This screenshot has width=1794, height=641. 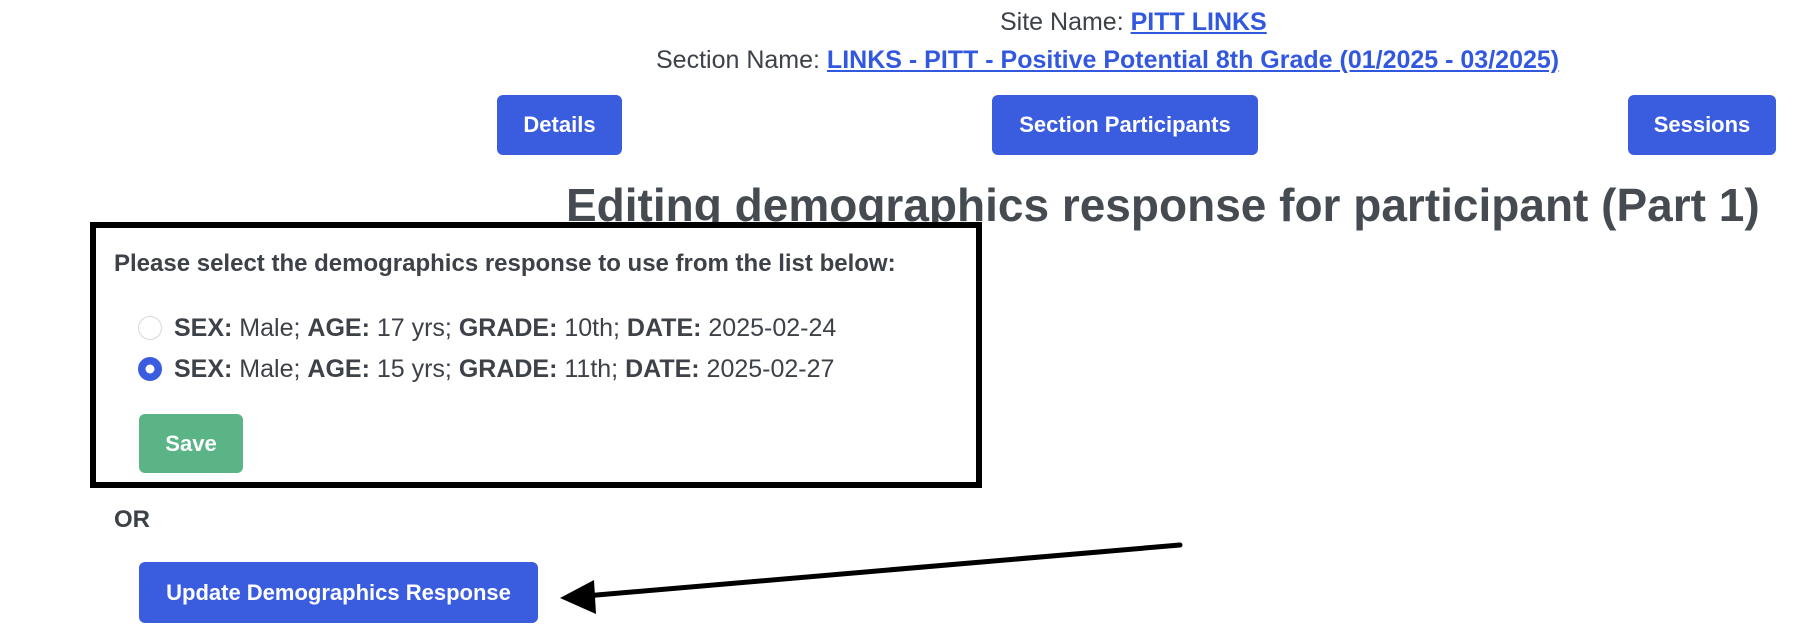 What do you see at coordinates (191, 443) in the screenshot?
I see `save-button: Save` at bounding box center [191, 443].